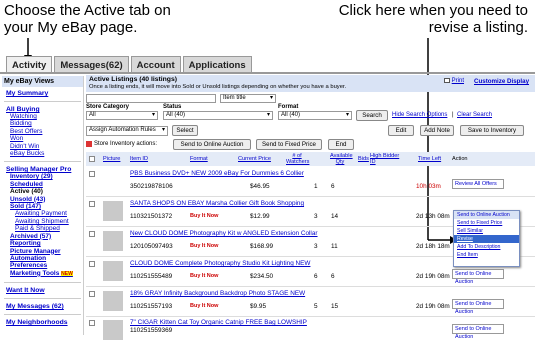 Image resolution: width=535 pixels, height=341 pixels. Describe the element at coordinates (139, 159) in the screenshot. I see `col-item-id: Item ID` at that location.